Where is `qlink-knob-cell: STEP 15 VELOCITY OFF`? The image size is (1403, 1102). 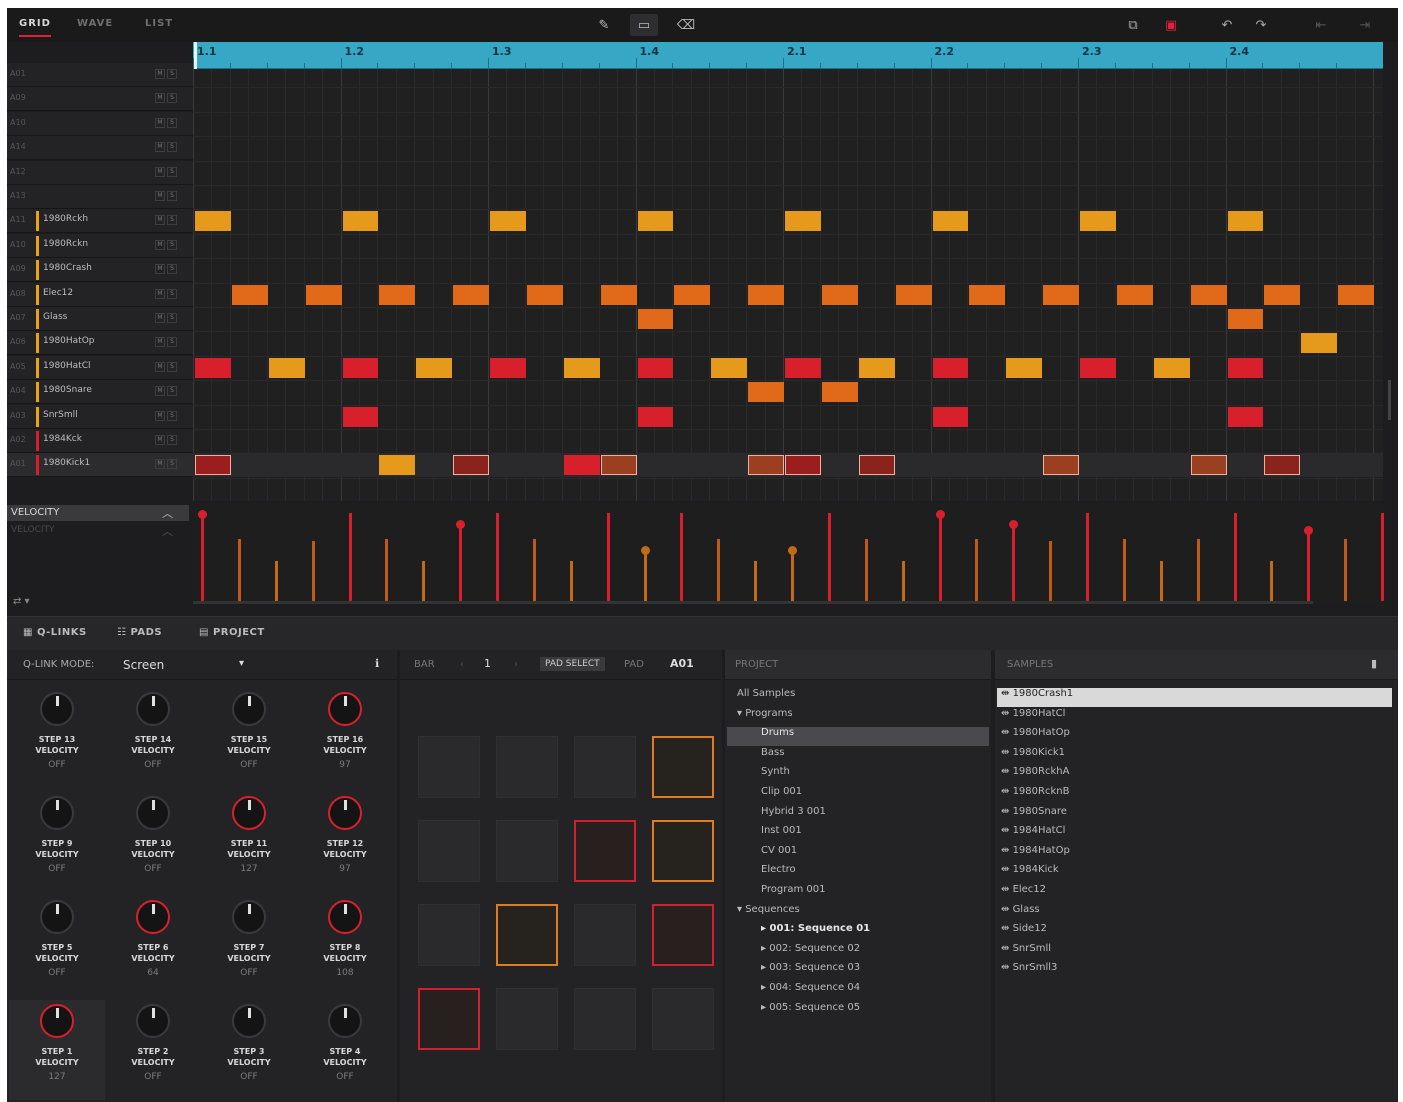 qlink-knob-cell: STEP 15 VELOCITY OFF is located at coordinates (249, 738).